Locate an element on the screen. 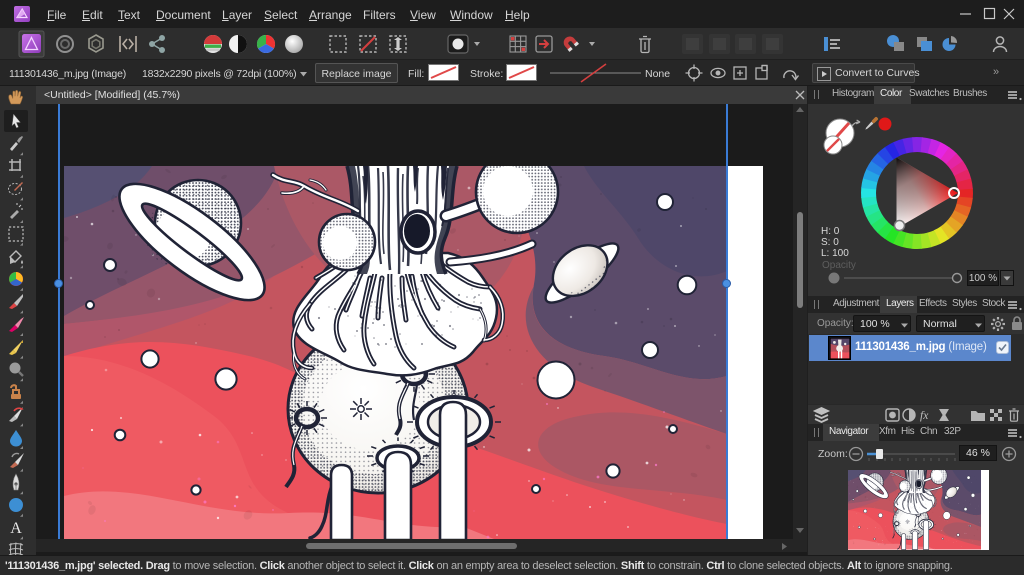 The image size is (1024, 575). svg-text: S: 0 is located at coordinates (830, 242).